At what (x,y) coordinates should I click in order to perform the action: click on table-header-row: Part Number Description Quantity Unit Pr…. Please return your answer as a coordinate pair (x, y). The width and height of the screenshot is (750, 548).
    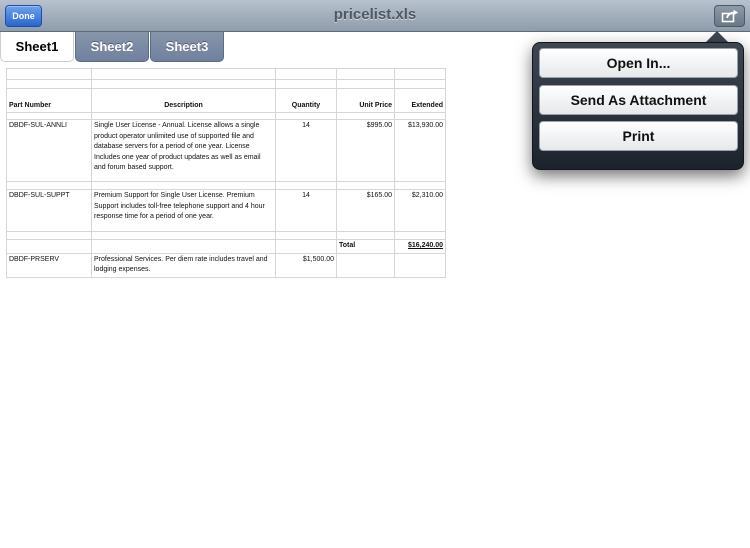
    Looking at the image, I should click on (226, 100).